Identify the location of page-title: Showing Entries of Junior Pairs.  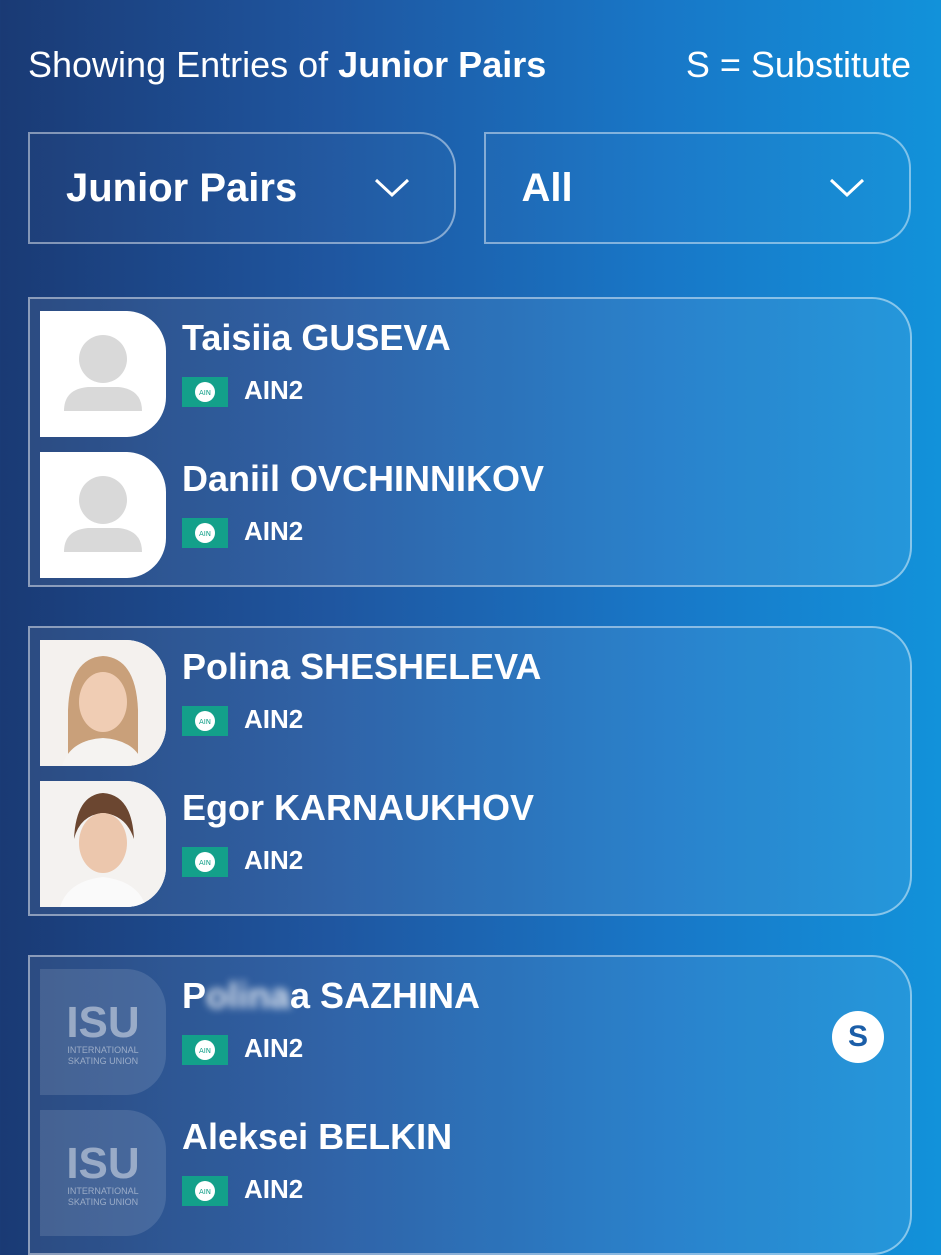
(287, 65).